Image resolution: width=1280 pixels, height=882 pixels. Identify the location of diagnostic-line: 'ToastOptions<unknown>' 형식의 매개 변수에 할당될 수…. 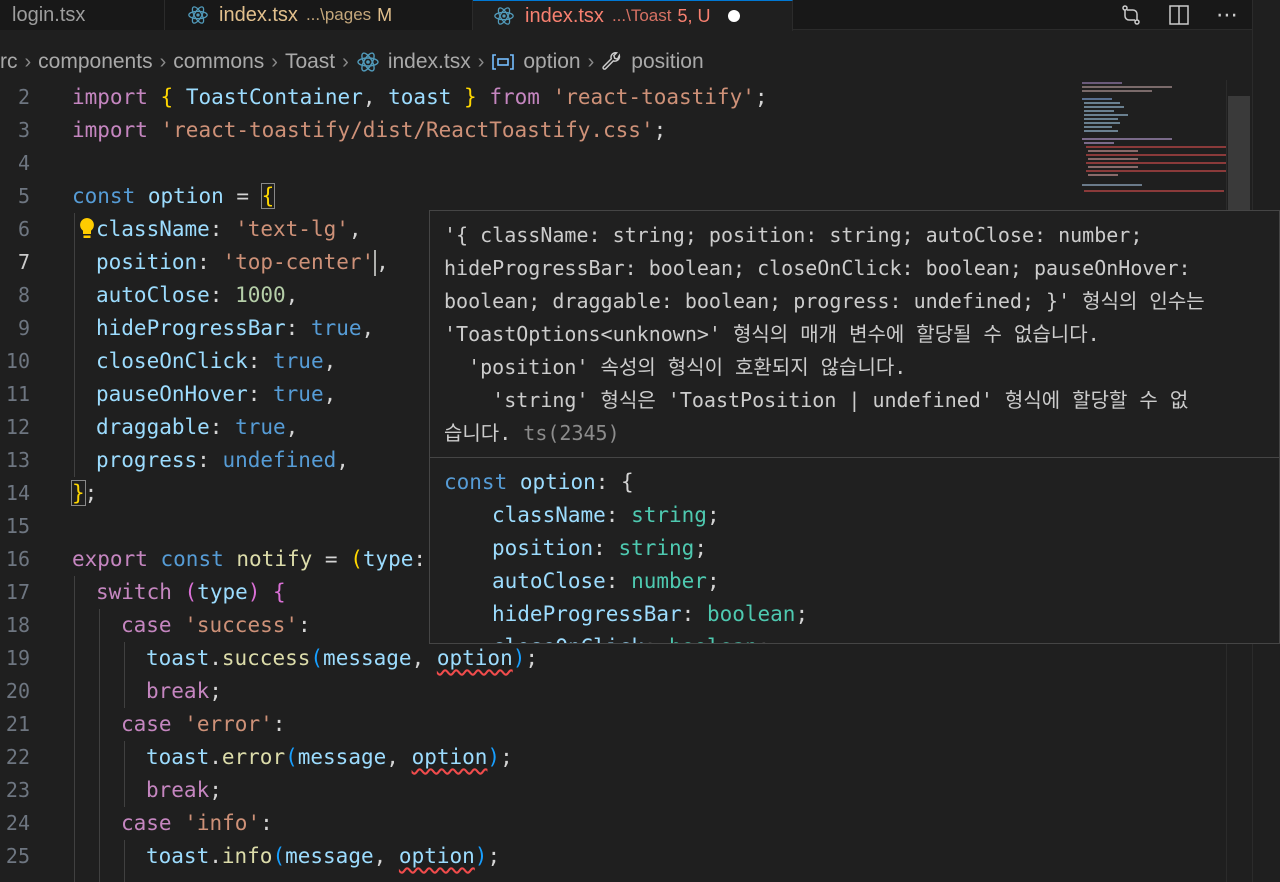
(772, 334).